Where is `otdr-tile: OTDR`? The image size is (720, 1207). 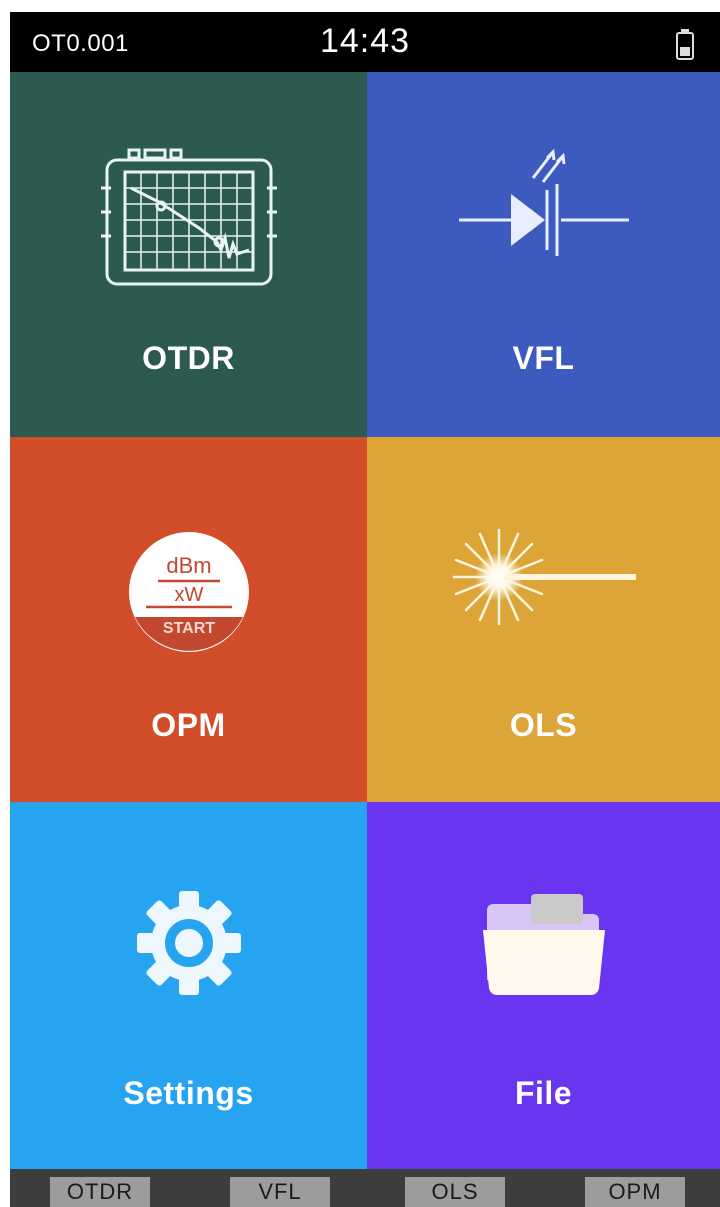
otdr-tile: OTDR is located at coordinates (188, 254).